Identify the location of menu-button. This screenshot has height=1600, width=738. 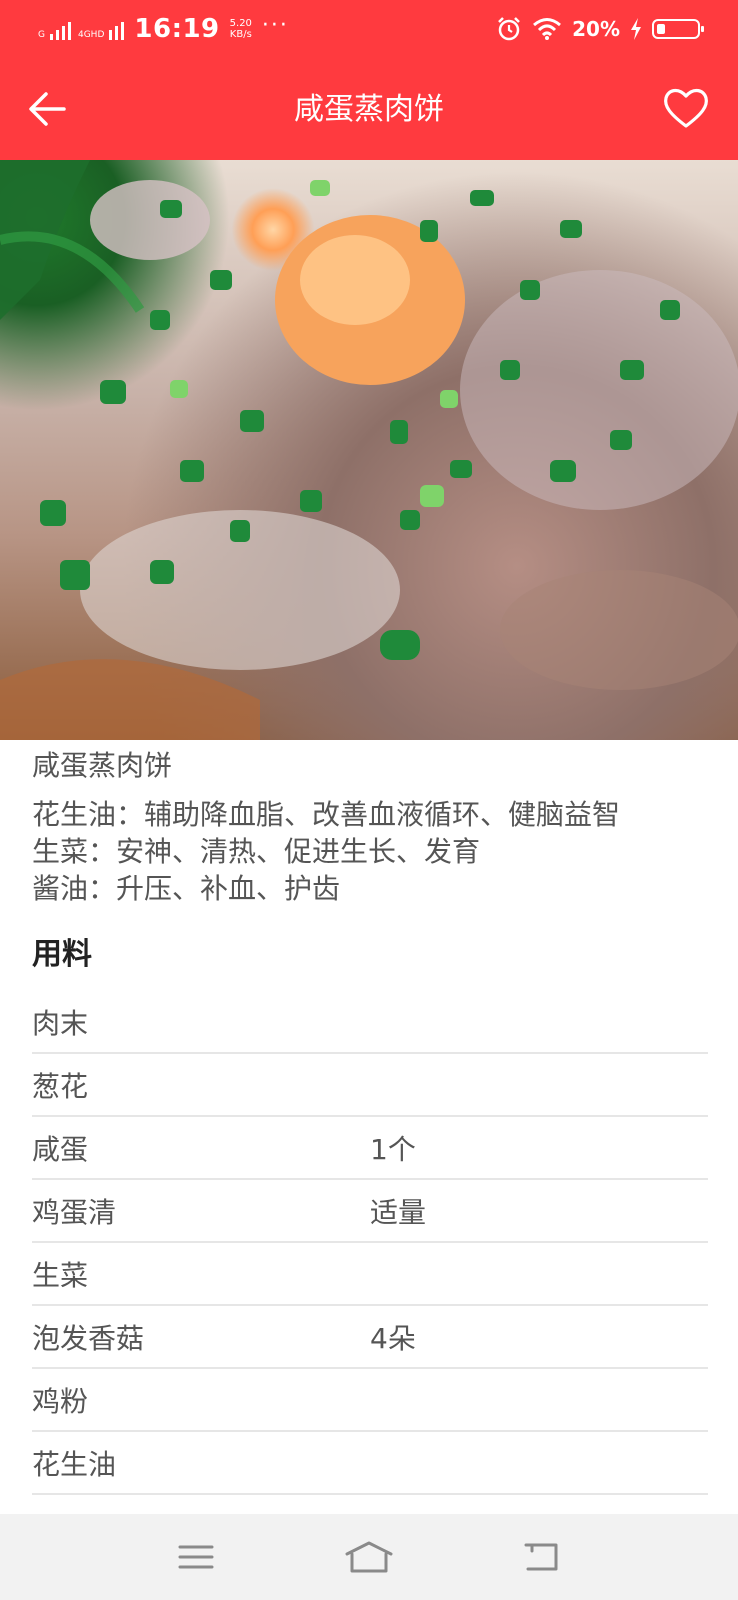
(196, 1557).